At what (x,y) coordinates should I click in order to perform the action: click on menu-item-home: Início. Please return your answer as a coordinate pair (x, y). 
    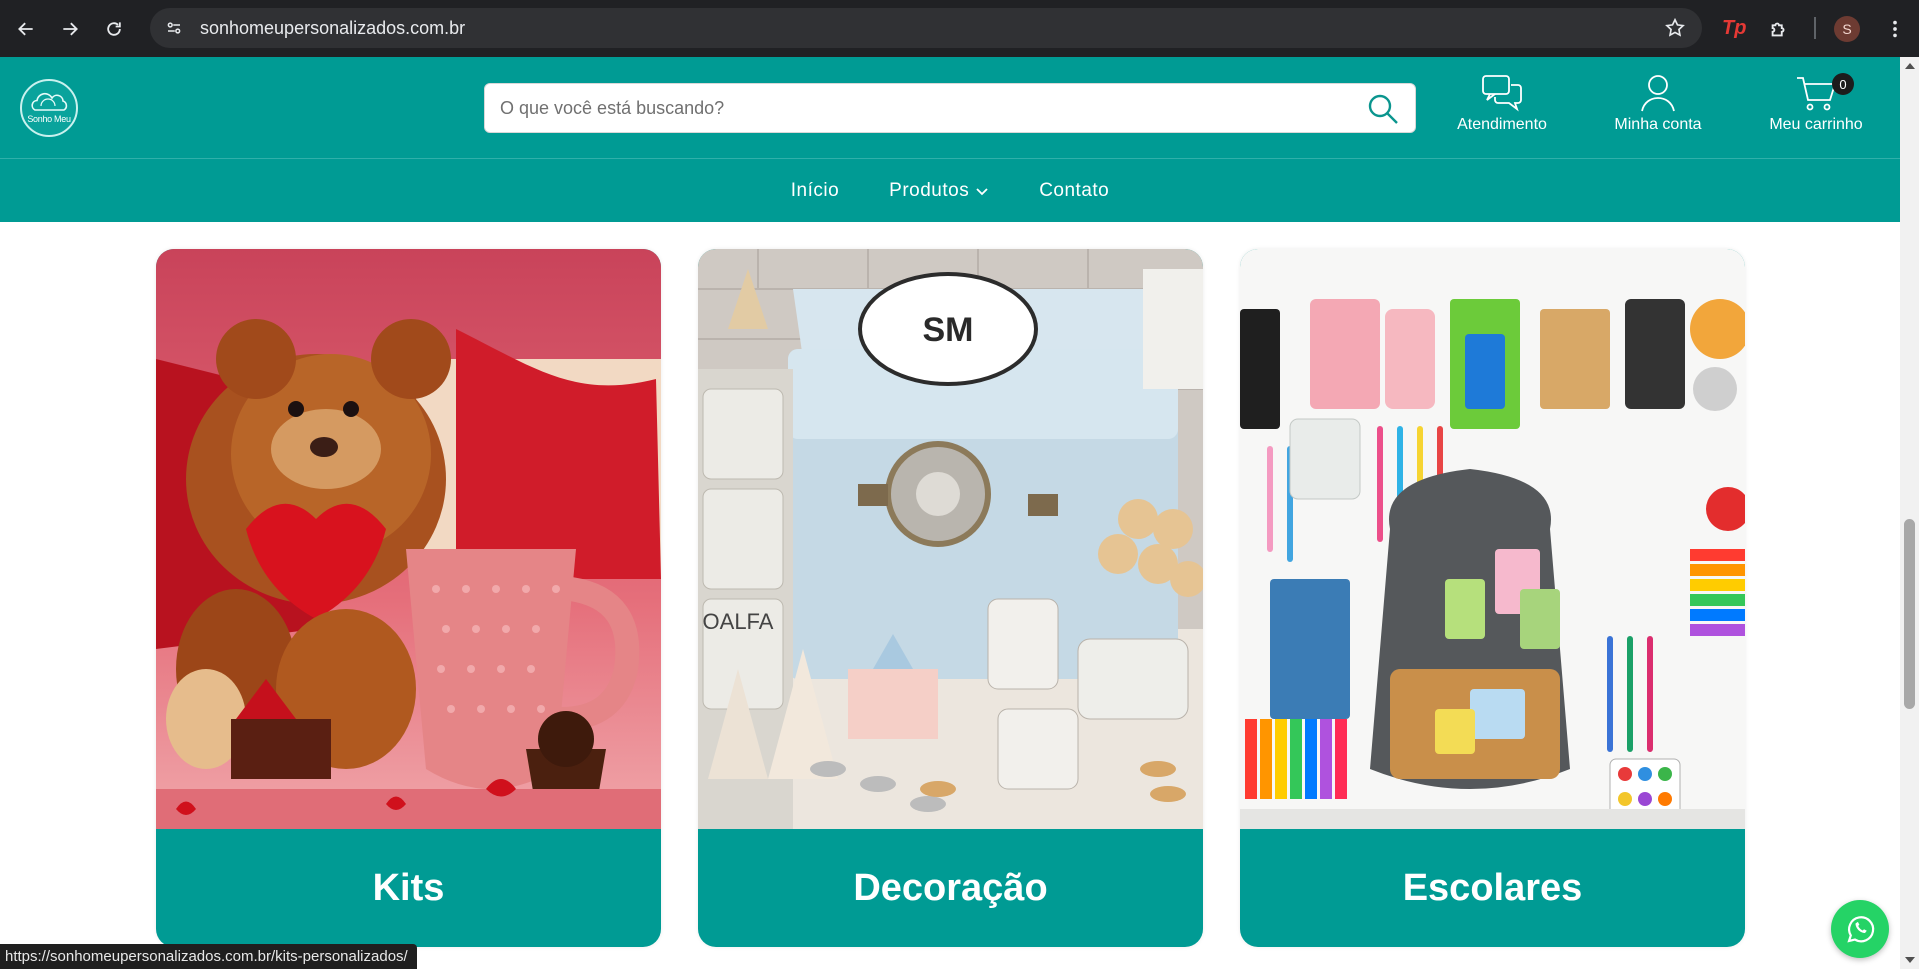
    Looking at the image, I should click on (815, 191).